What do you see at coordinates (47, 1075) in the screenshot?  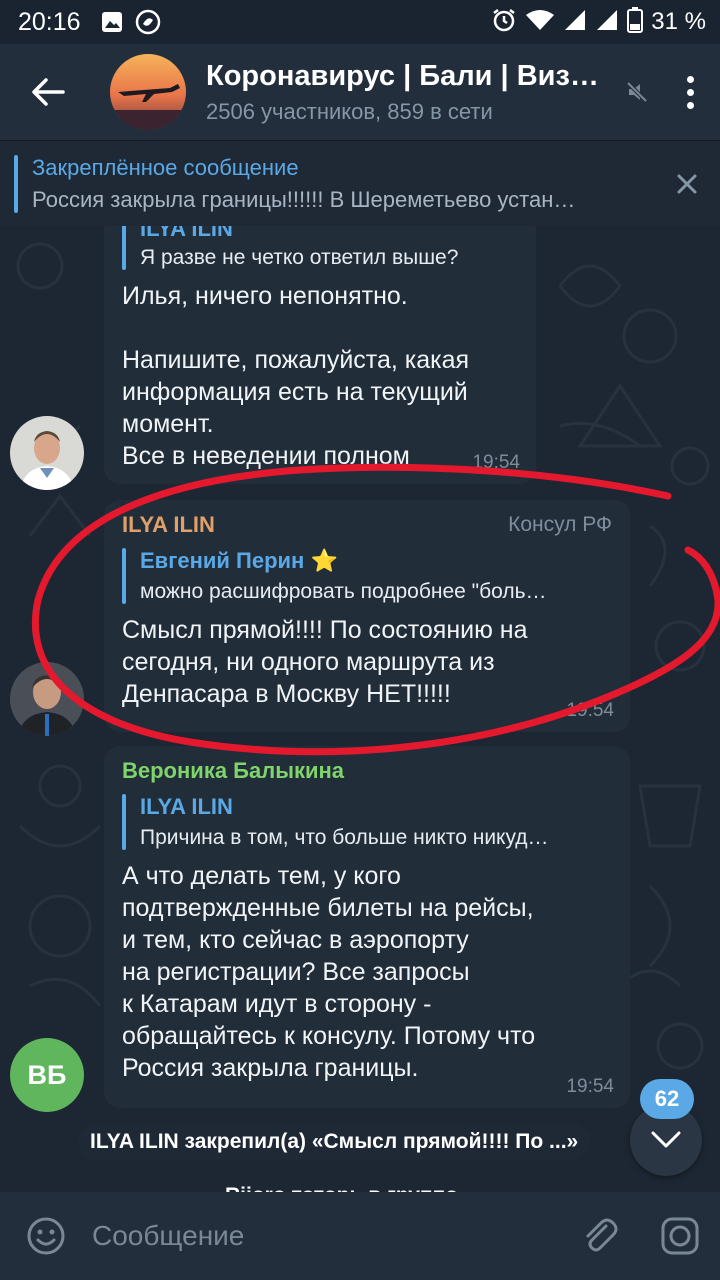 I see `user-avatar-initials: ВБ` at bounding box center [47, 1075].